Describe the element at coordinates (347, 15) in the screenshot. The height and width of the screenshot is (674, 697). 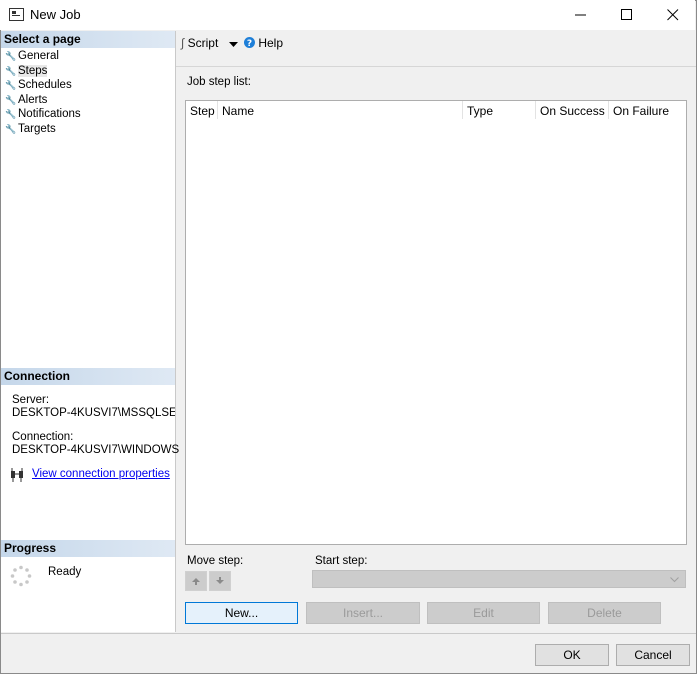
I see `title-bar: New Job` at that location.